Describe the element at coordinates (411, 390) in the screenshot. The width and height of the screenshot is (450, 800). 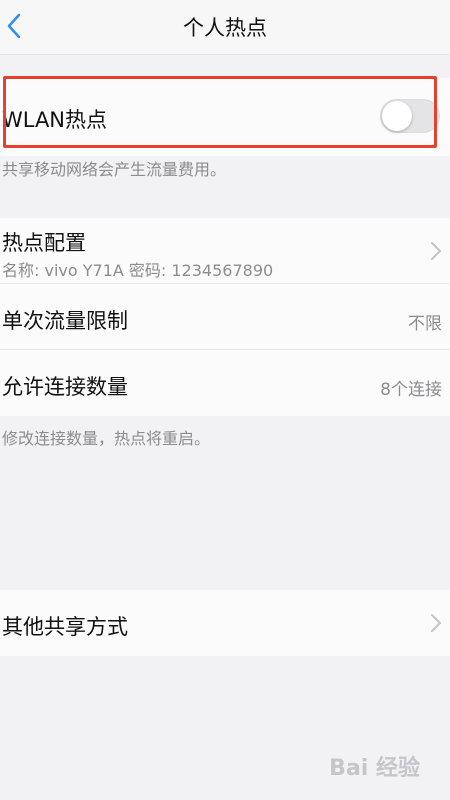
I see `connections-value: 8个连接` at that location.